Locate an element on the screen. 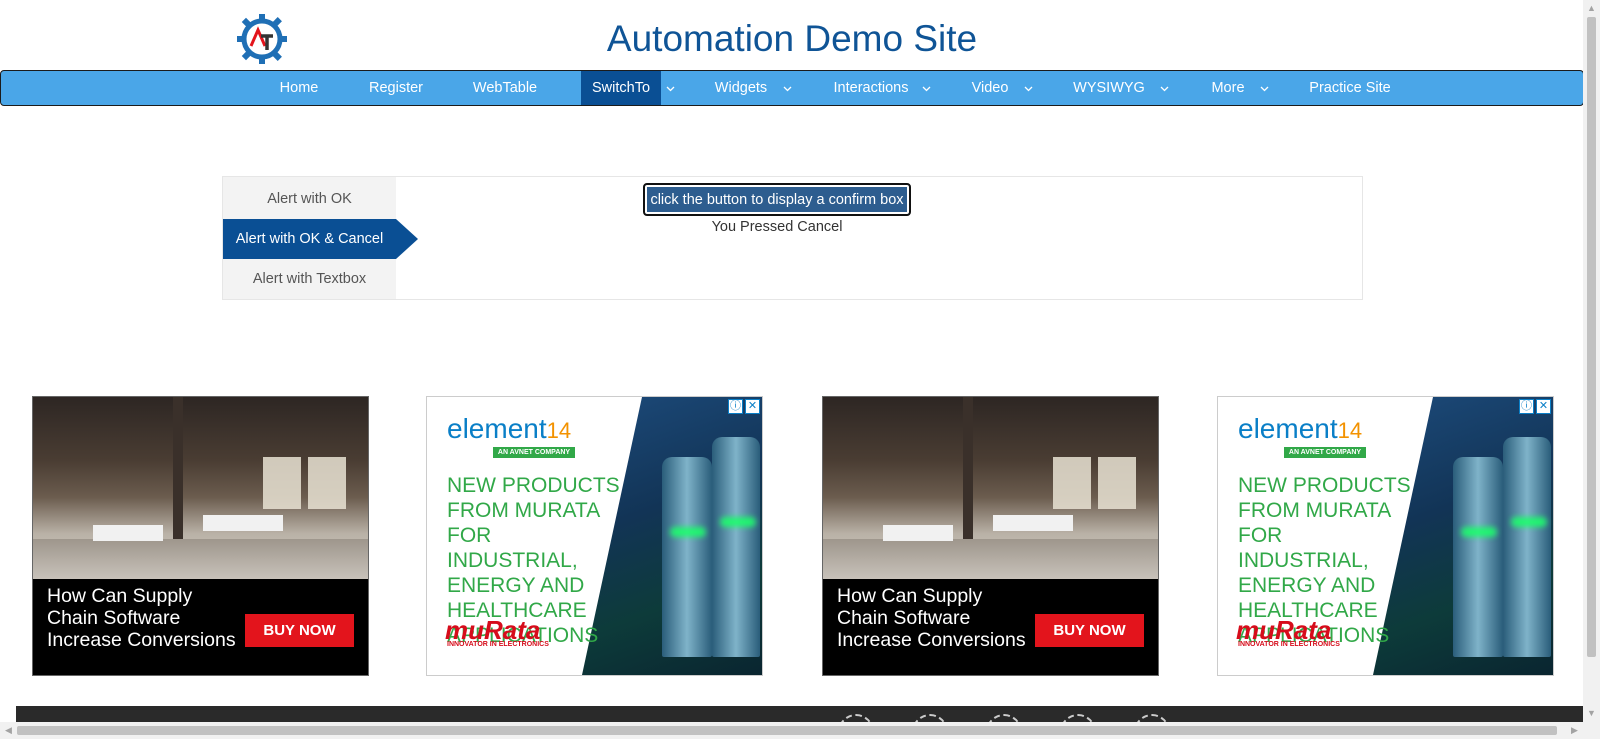 Image resolution: width=1600 pixels, height=739 pixels. page-title-text: Automation Demo Site is located at coordinates (792, 38).